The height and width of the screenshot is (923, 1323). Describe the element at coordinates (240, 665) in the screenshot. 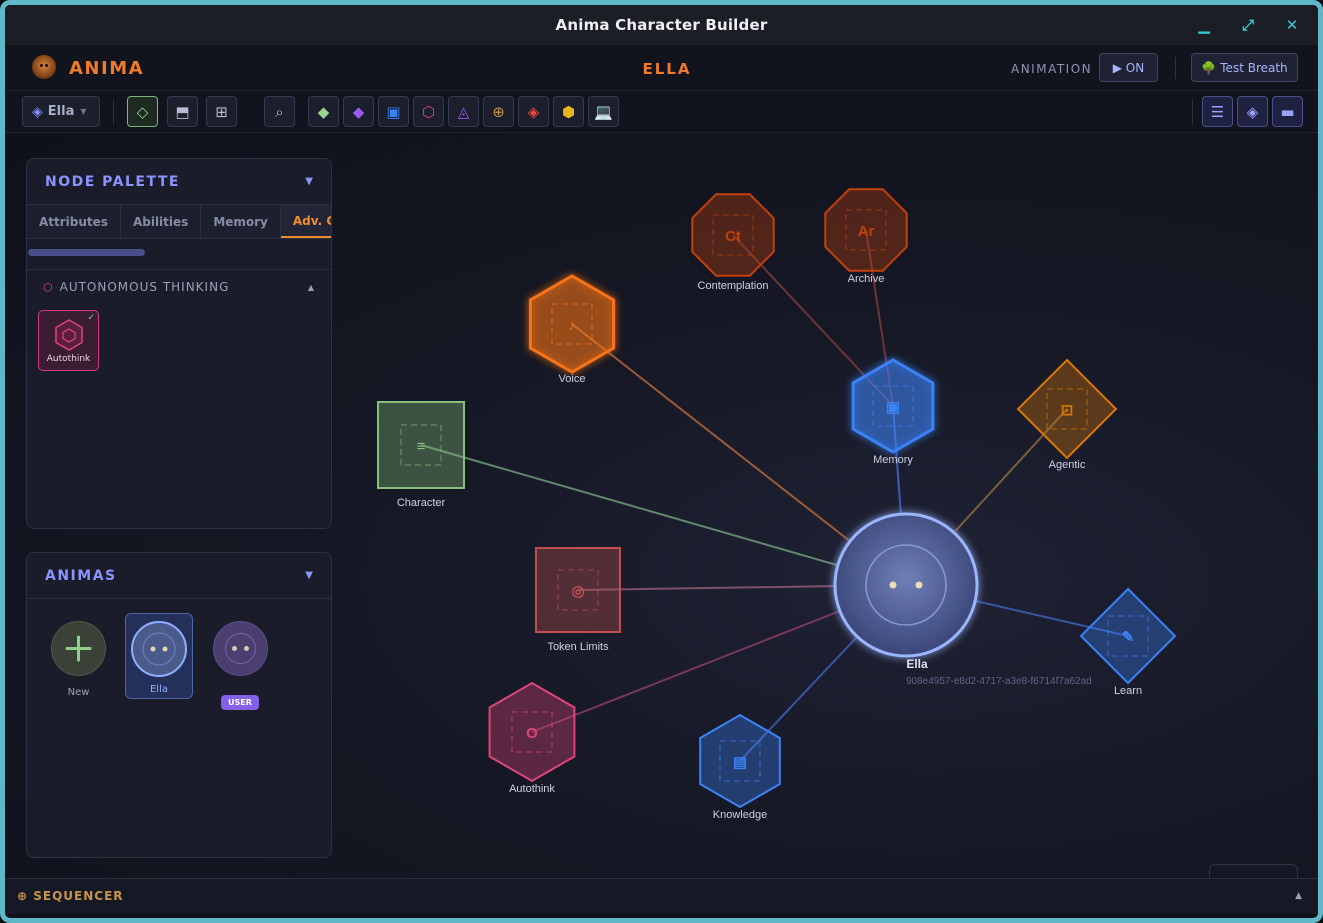

I see `anima-user: USER` at that location.